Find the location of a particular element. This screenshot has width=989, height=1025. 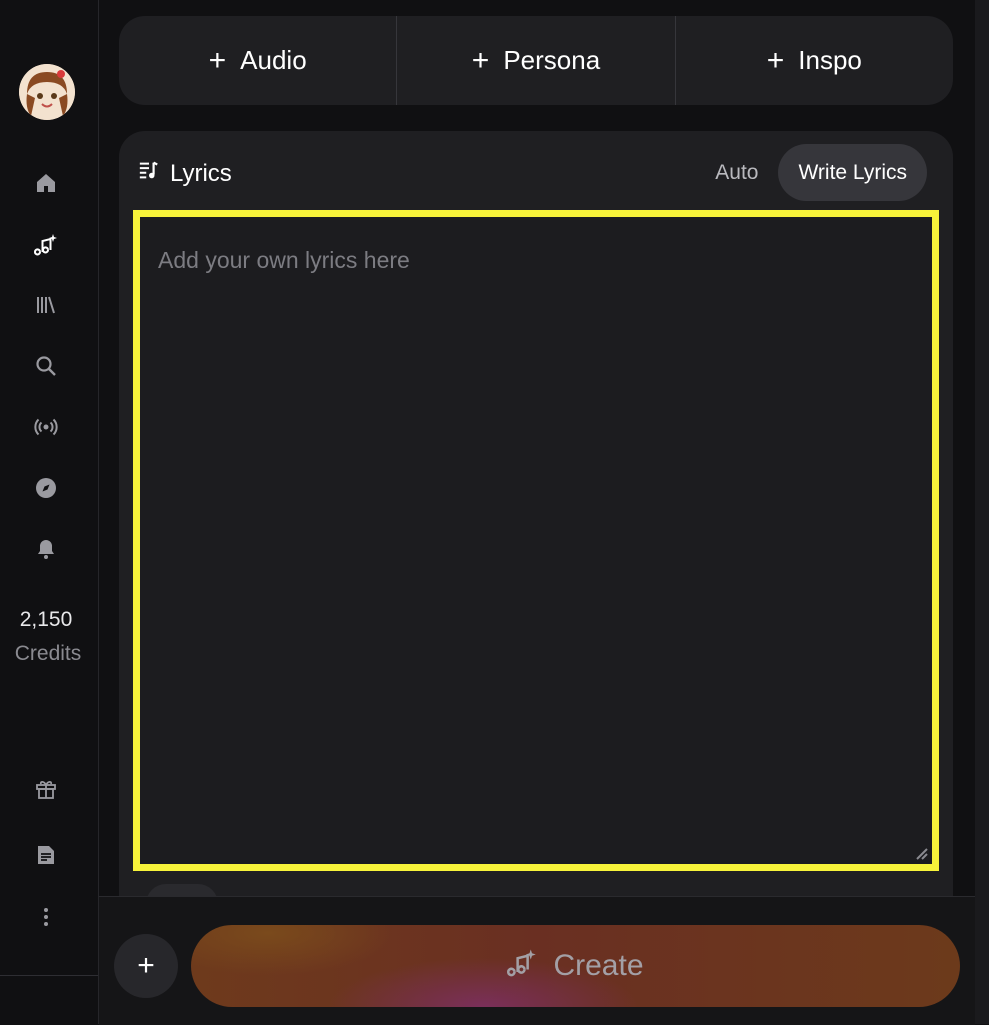

library-icon is located at coordinates (46, 305).